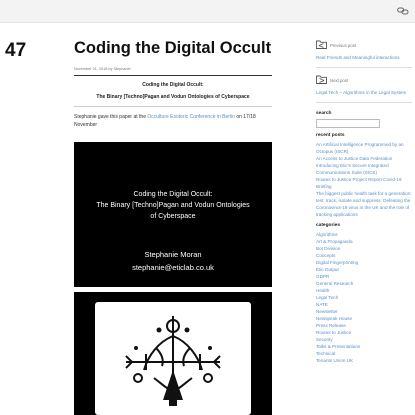 This screenshot has height=415, width=415. I want to click on category-link: GDPR, so click(364, 276).